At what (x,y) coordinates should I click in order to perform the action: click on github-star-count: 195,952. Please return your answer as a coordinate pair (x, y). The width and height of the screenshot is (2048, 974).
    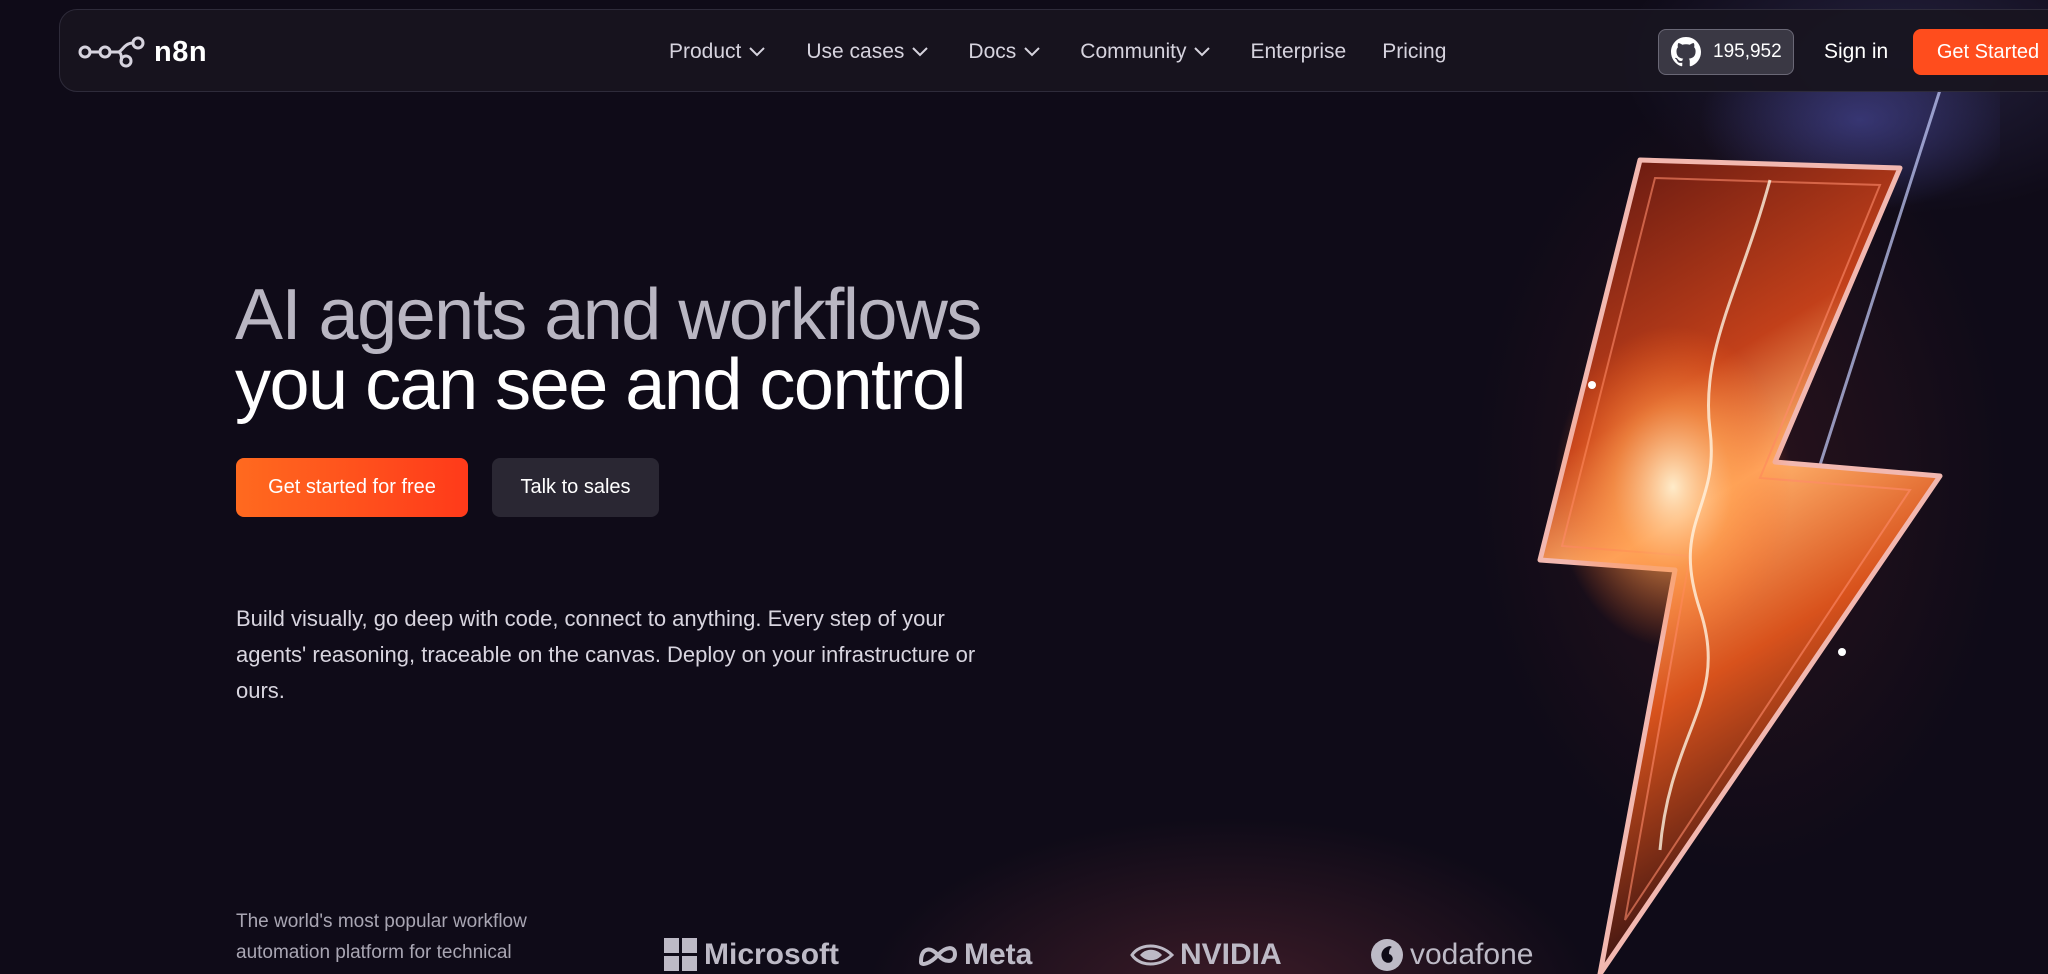
    Looking at the image, I should click on (1747, 51).